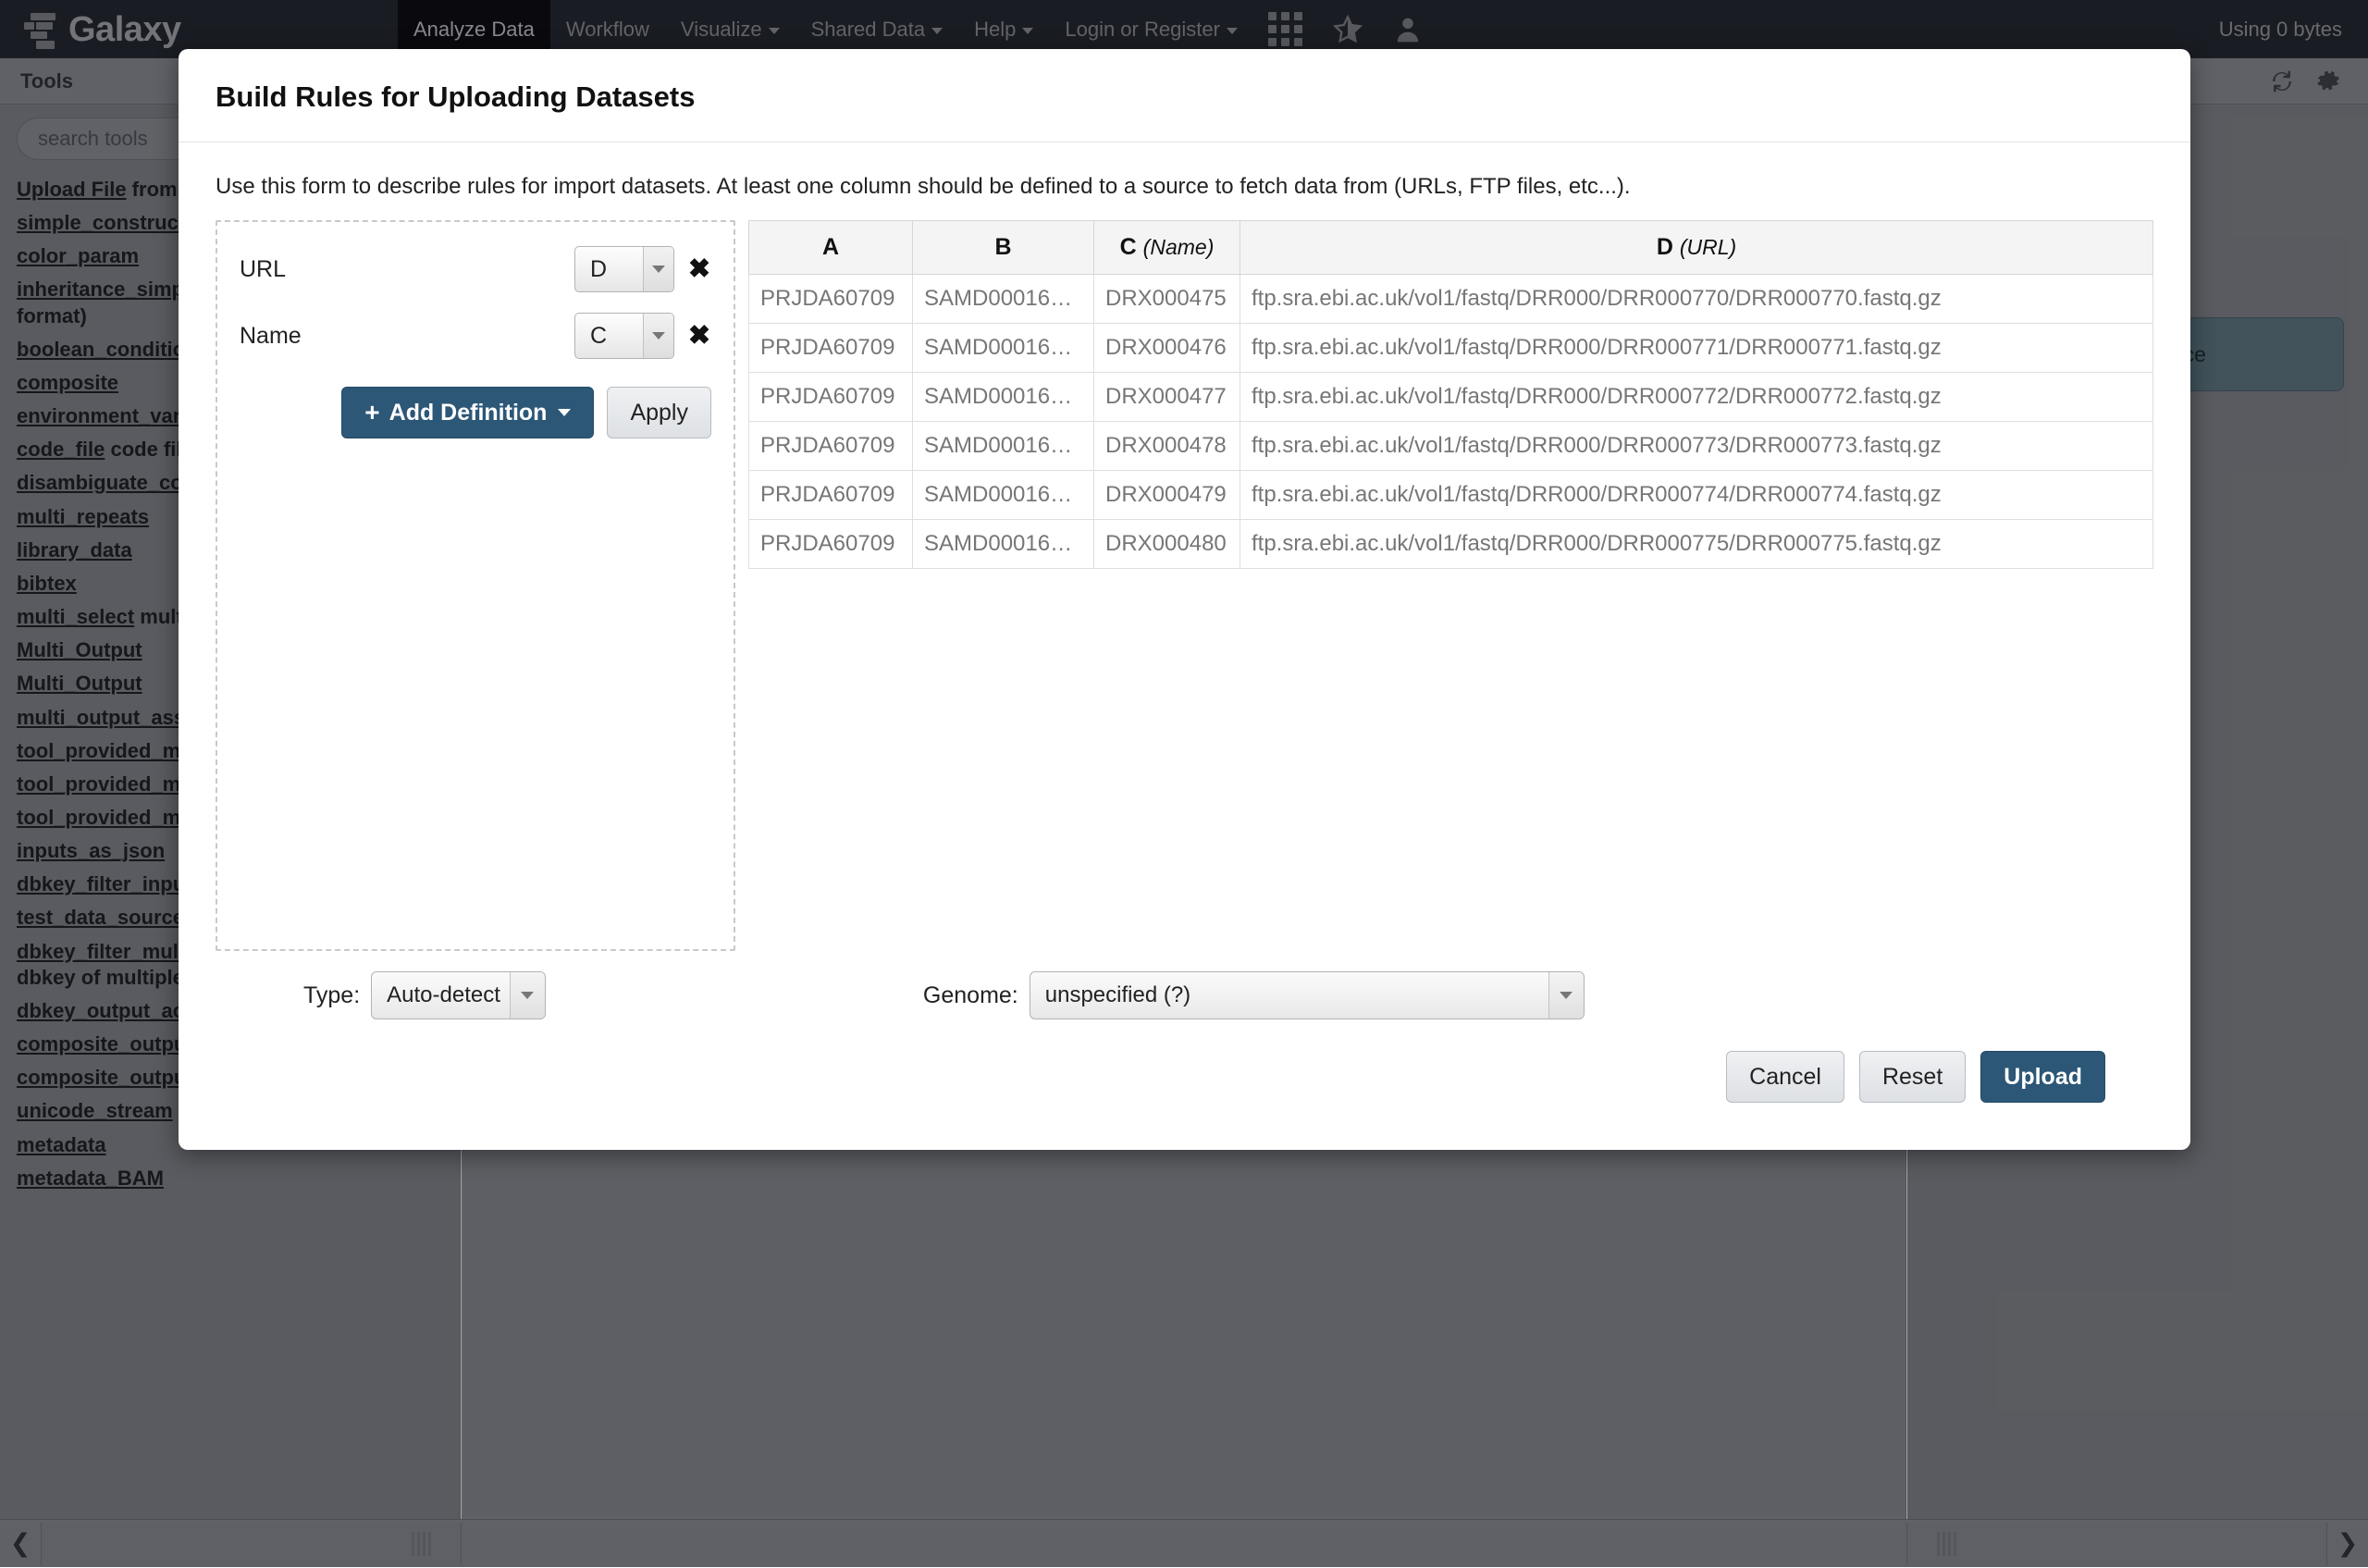 The height and width of the screenshot is (1568, 2368). I want to click on column-header-d: D (URL), so click(1697, 248).